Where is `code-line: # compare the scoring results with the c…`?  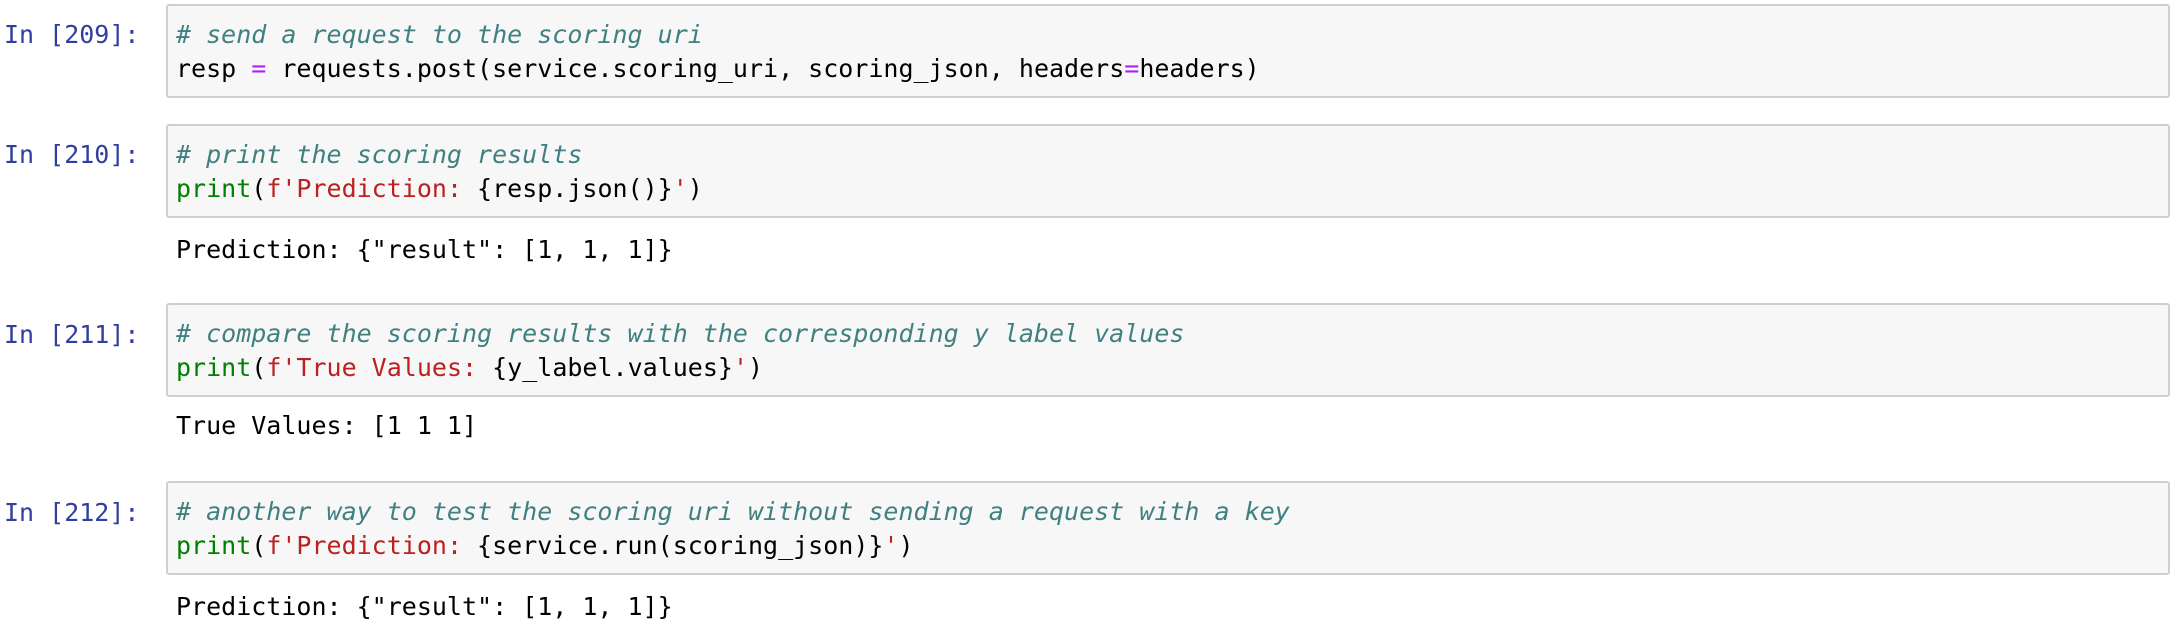 code-line: # compare the scoring results with the c… is located at coordinates (1172, 334).